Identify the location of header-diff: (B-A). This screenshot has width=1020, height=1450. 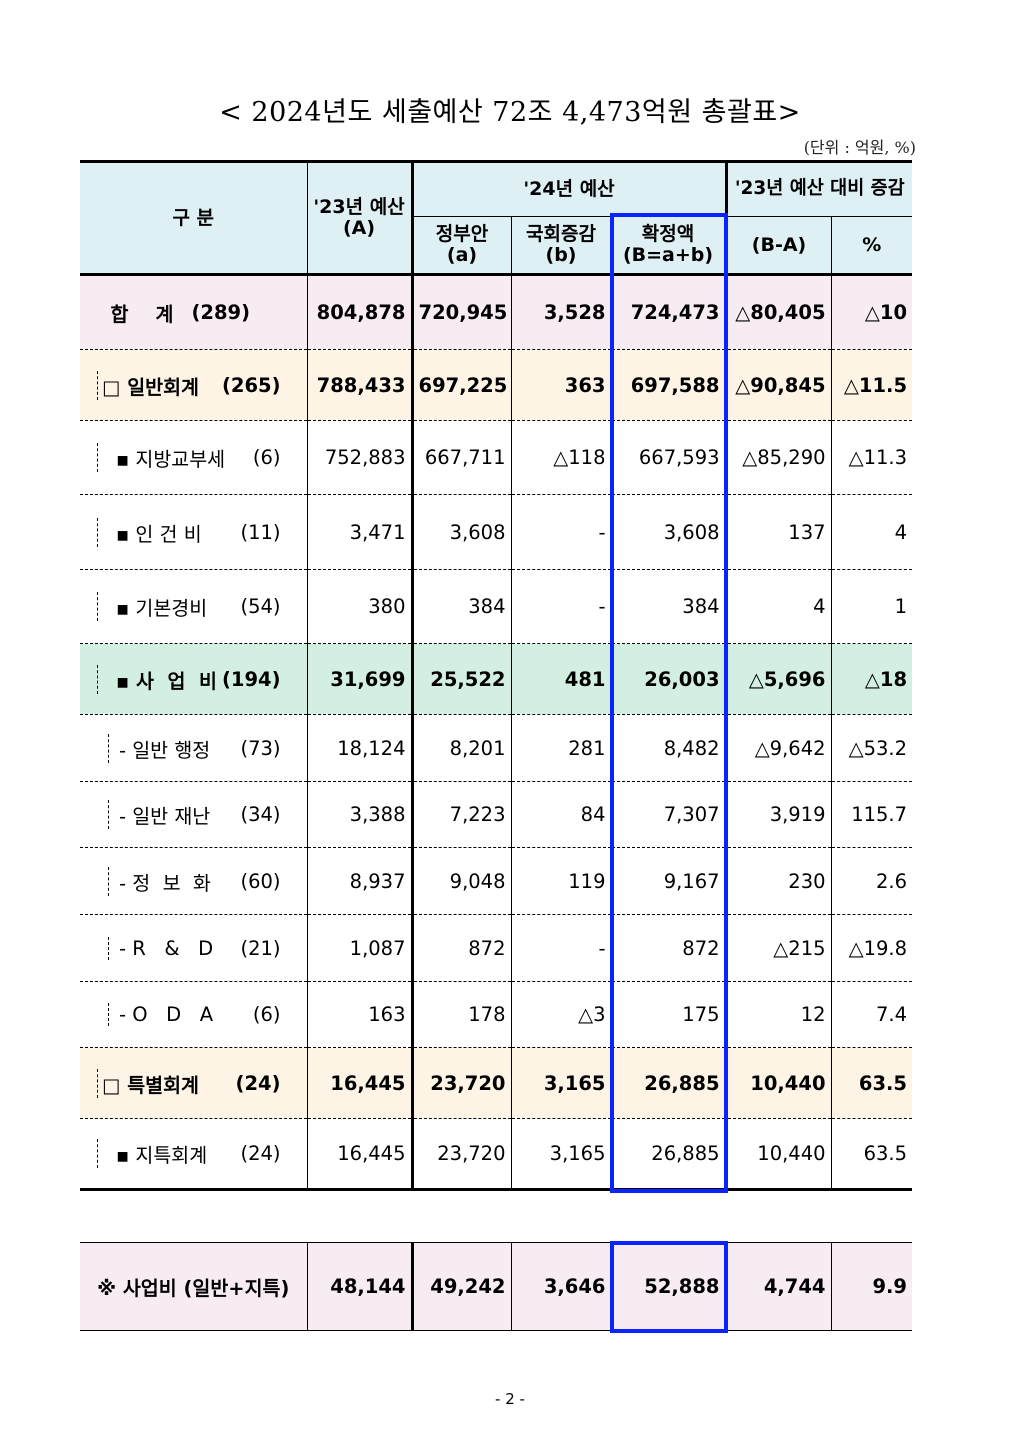
(778, 245).